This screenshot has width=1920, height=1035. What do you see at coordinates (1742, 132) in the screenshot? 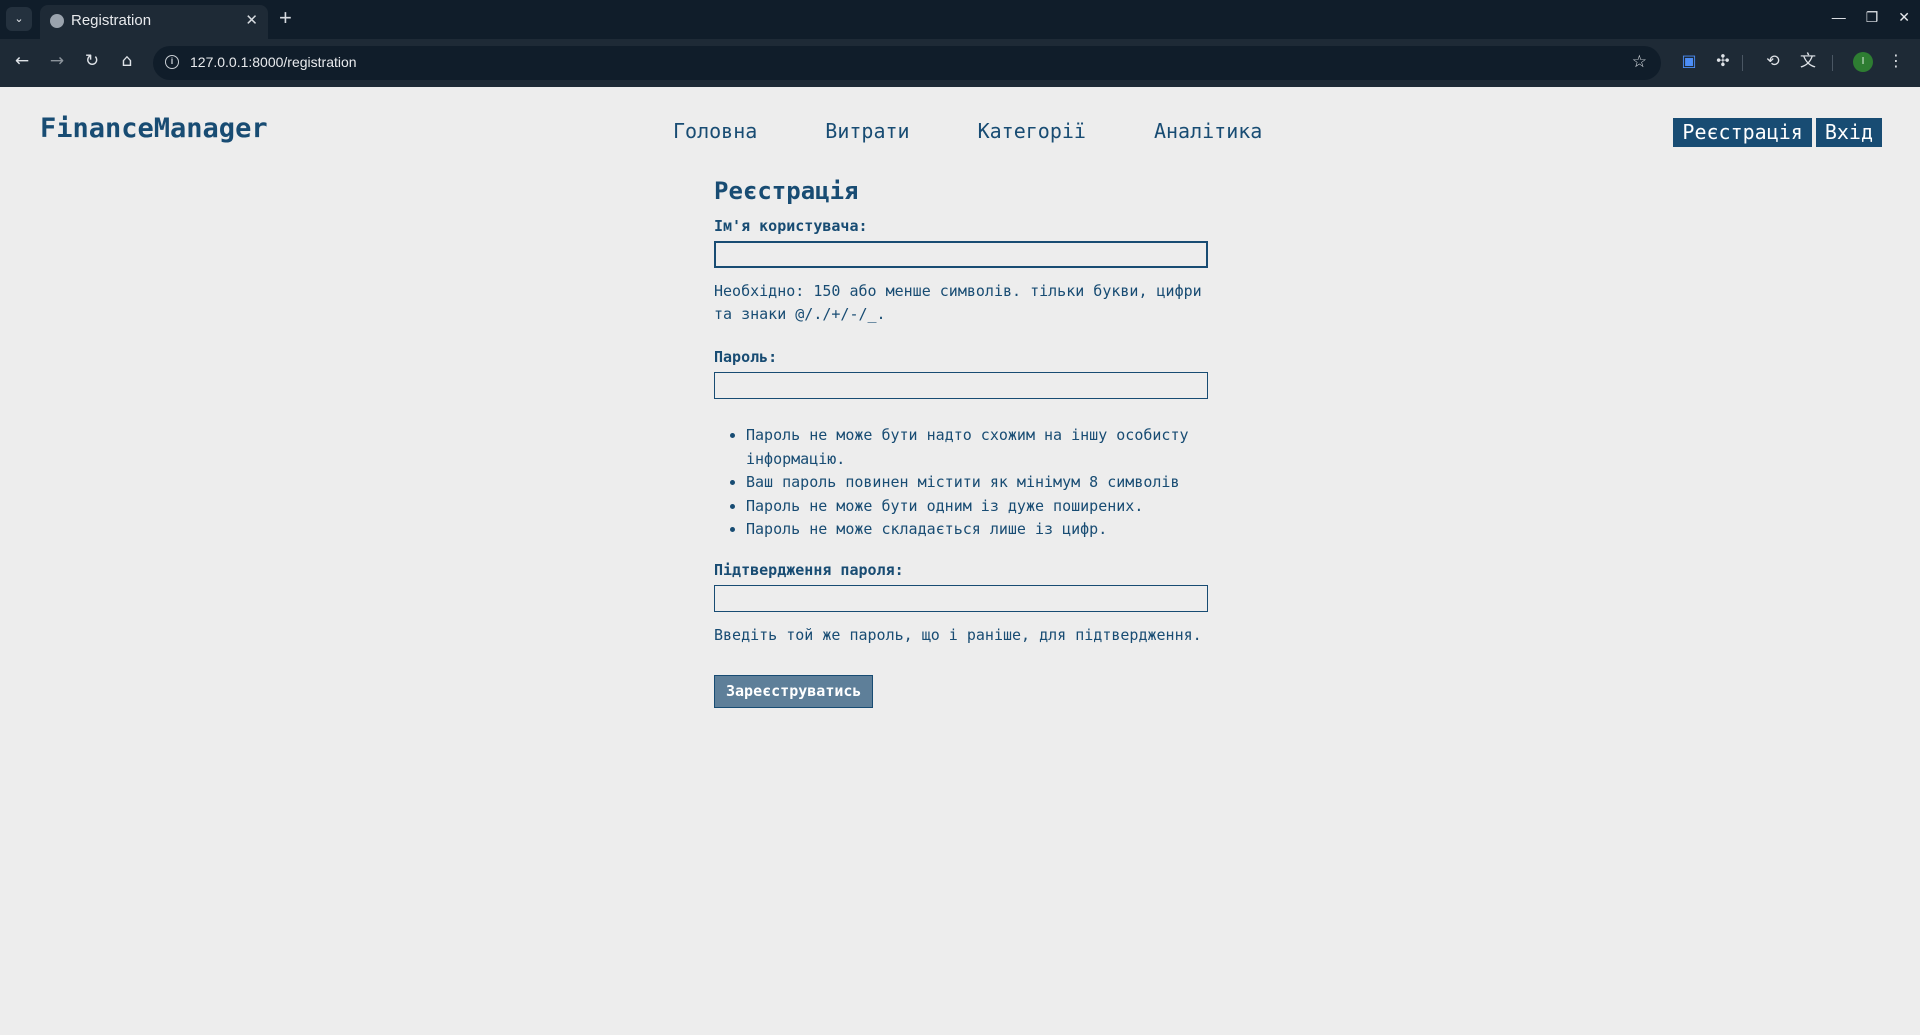
I see `register-button: Реєстрація` at bounding box center [1742, 132].